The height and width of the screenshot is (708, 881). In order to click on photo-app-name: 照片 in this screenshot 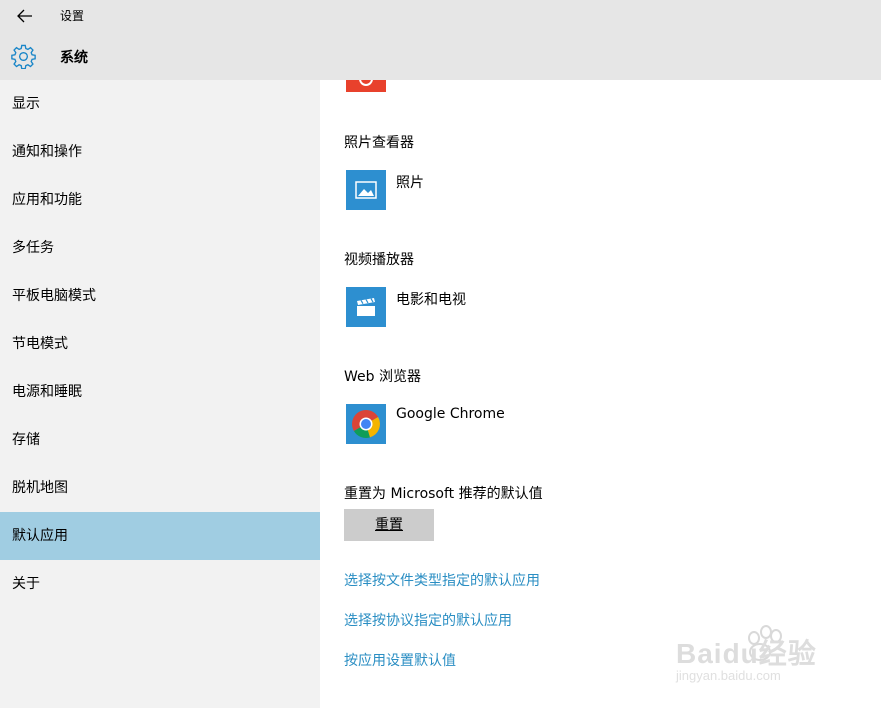, I will do `click(410, 183)`.